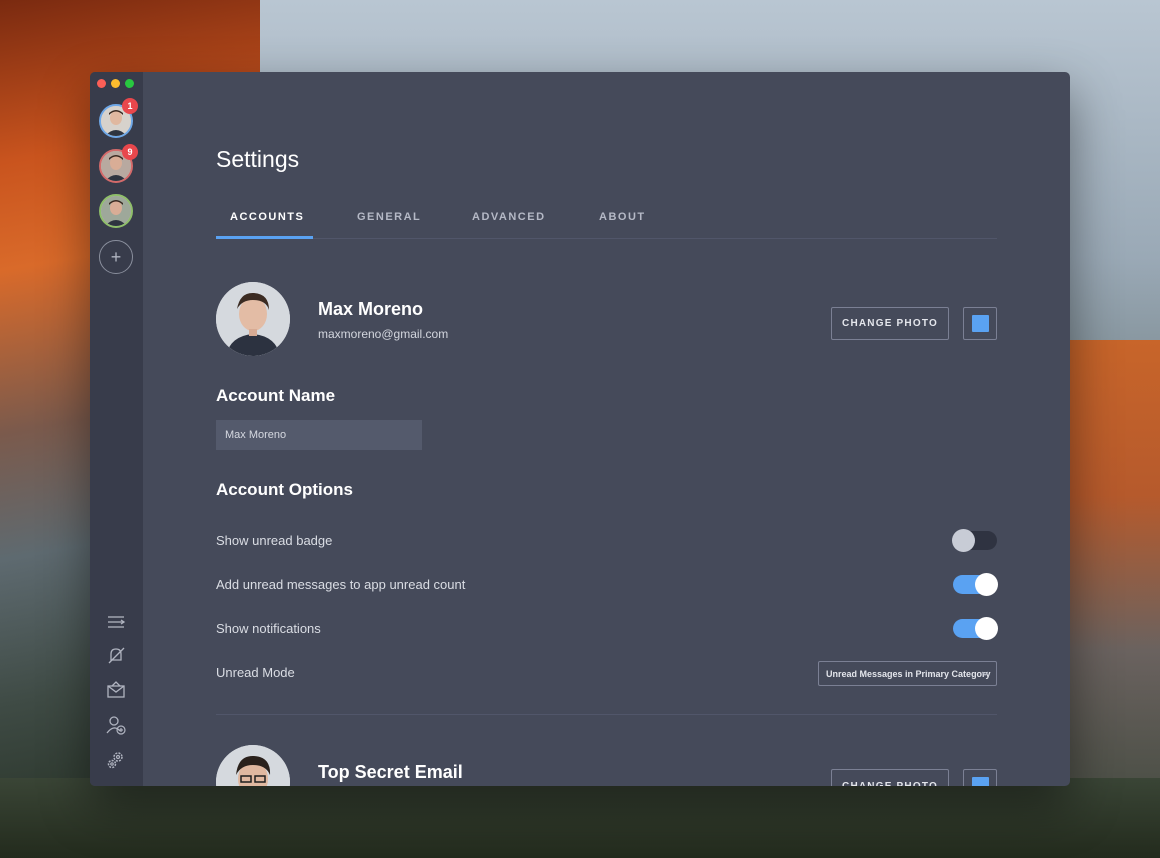  What do you see at coordinates (258, 159) in the screenshot?
I see `page-title: Settings` at bounding box center [258, 159].